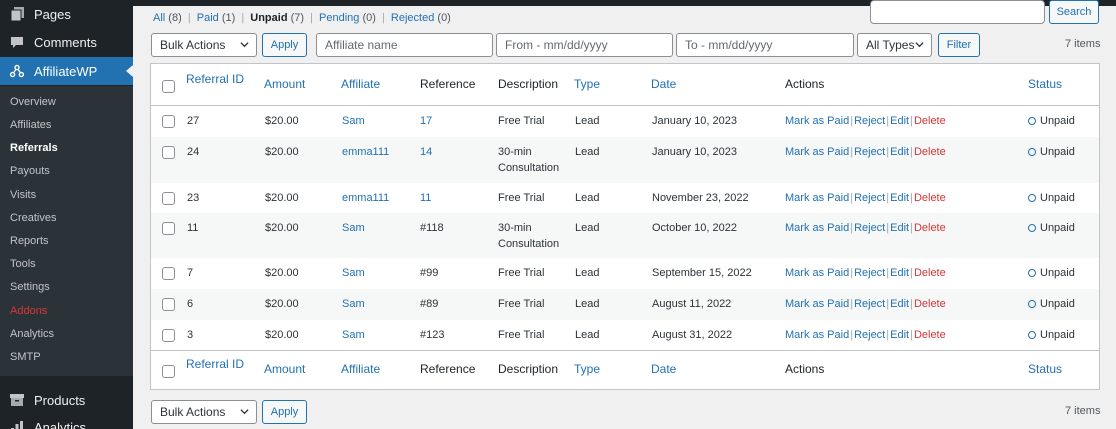  What do you see at coordinates (1032, 152) in the screenshot?
I see `status-circle-icon` at bounding box center [1032, 152].